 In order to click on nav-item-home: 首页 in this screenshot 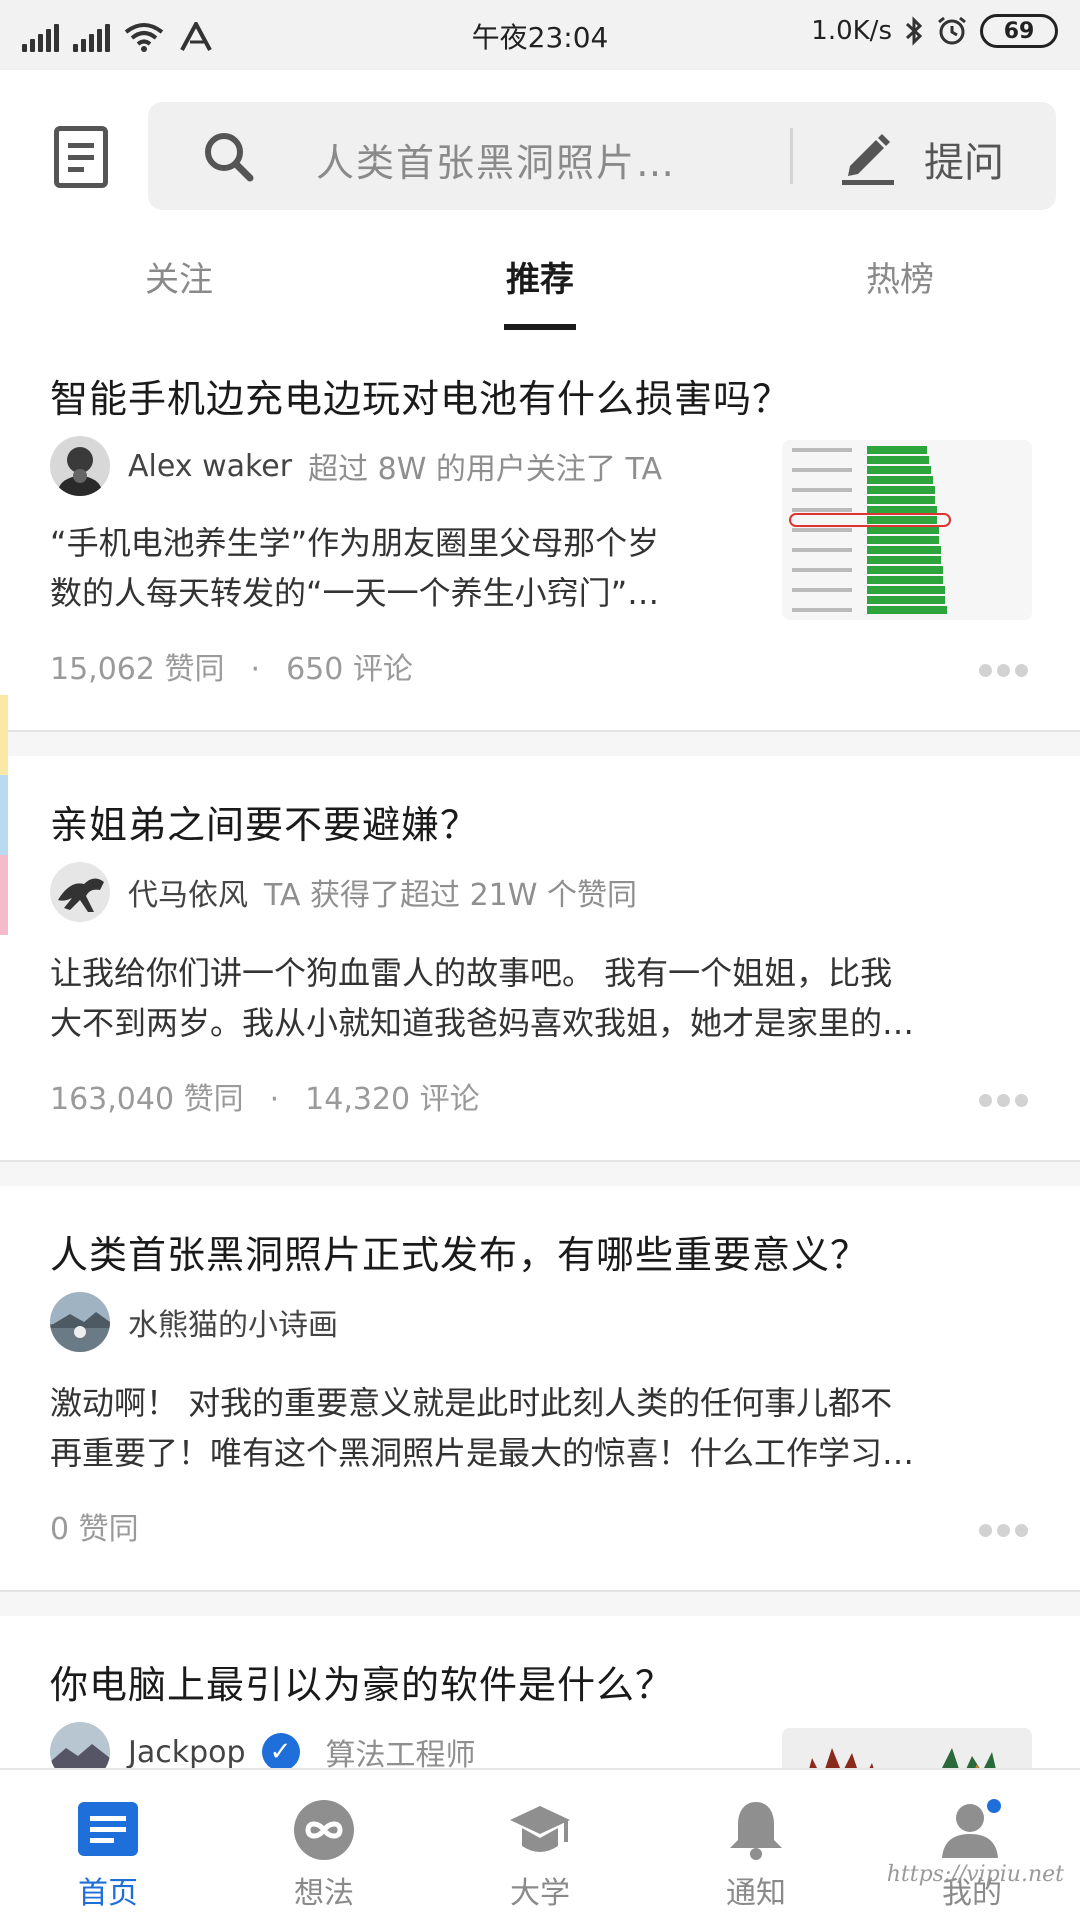, I will do `click(108, 1845)`.